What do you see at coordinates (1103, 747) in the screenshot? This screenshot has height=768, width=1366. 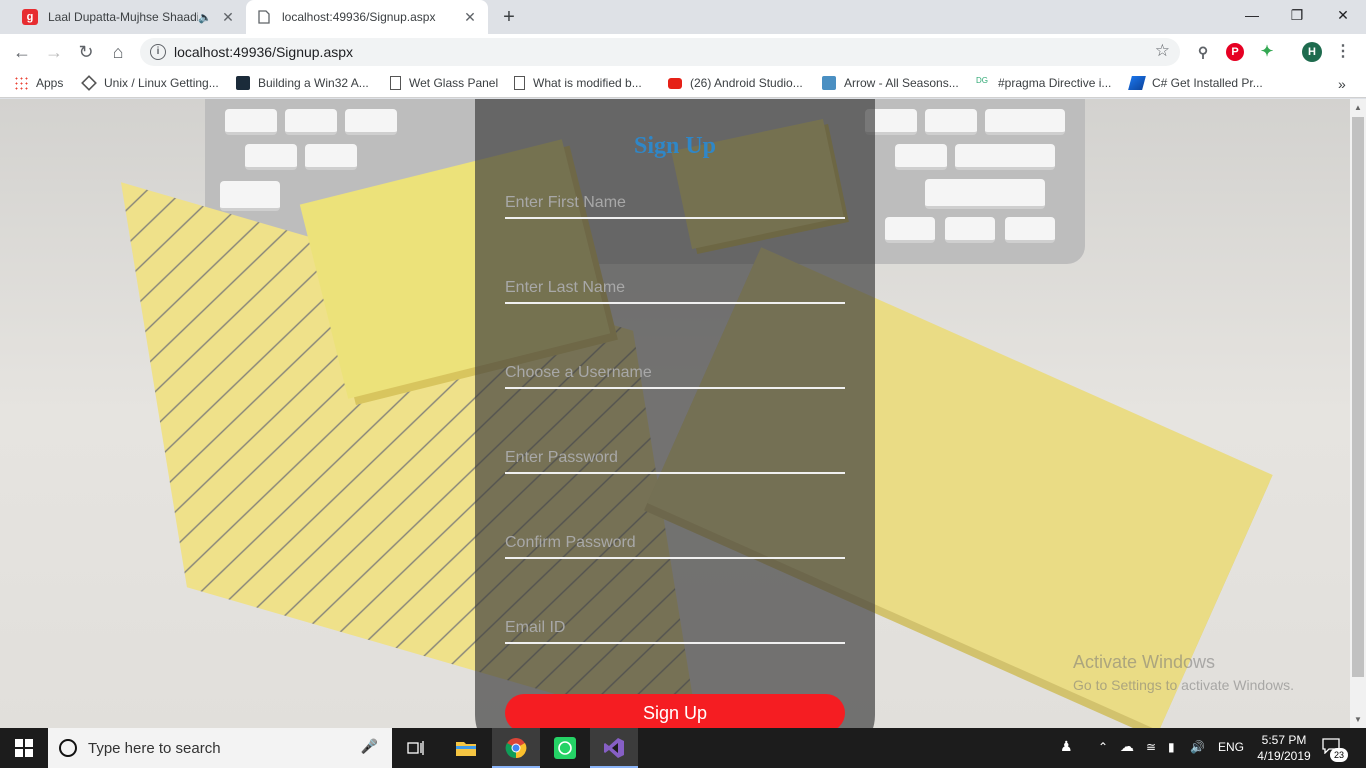 I see `chevron-up-icon: ⌃` at bounding box center [1103, 747].